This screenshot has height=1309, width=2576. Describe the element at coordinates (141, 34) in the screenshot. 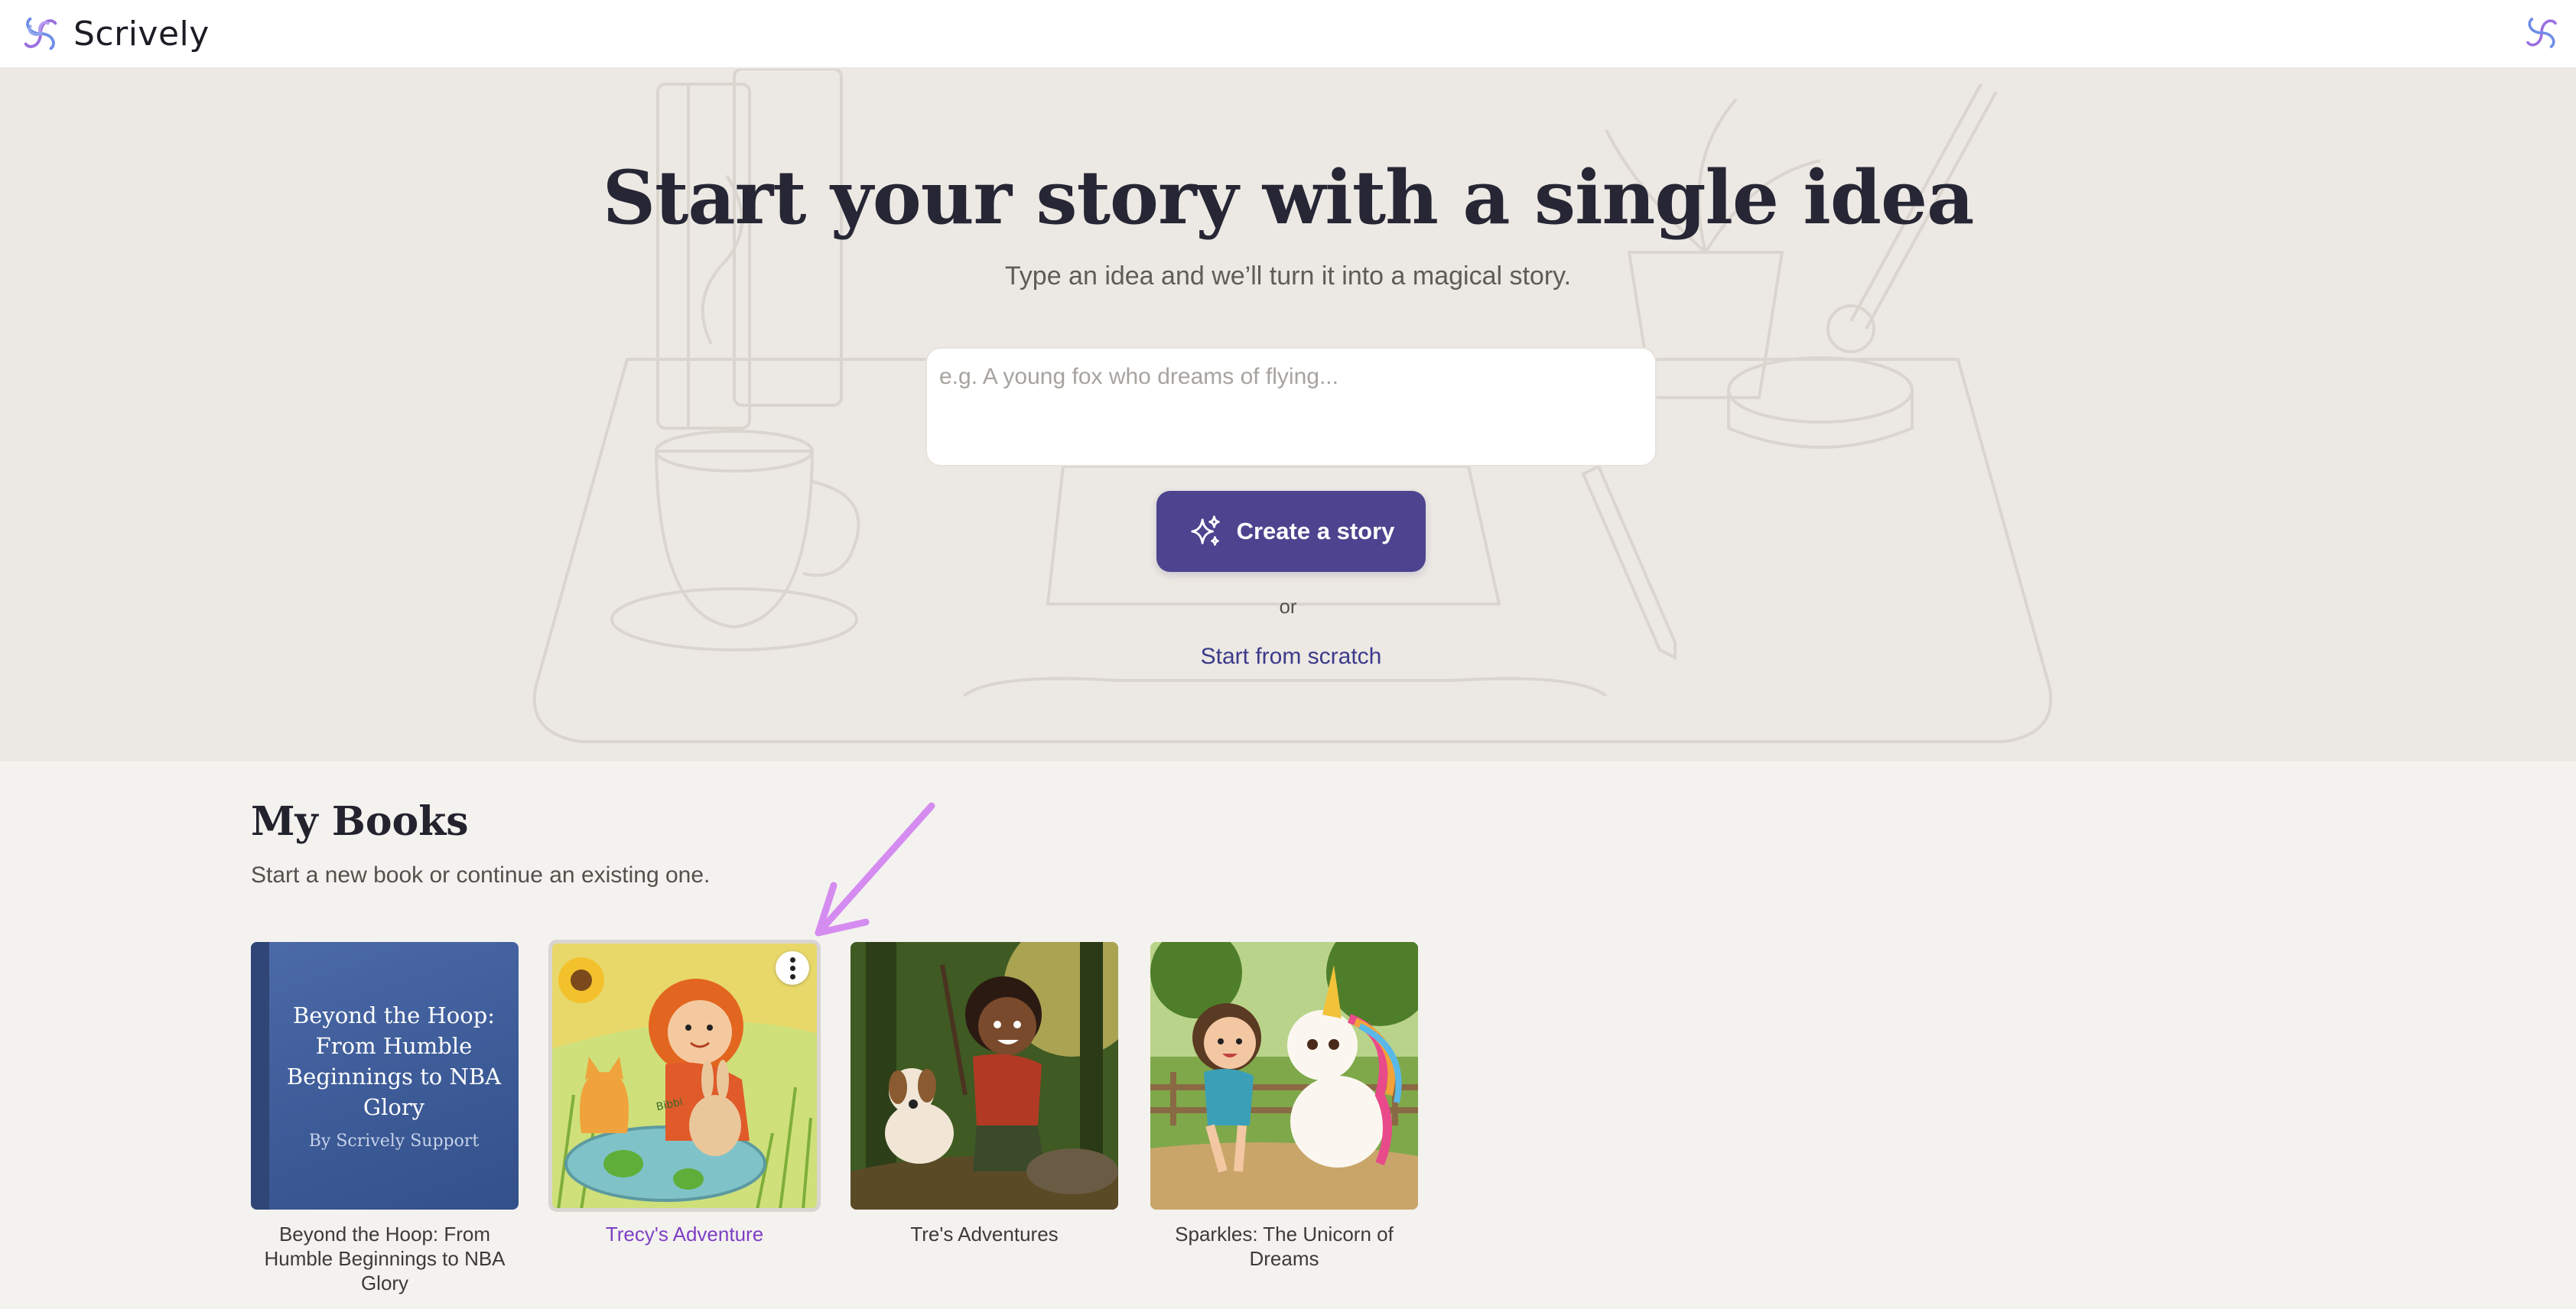

I see `brand-name: Scrively` at that location.